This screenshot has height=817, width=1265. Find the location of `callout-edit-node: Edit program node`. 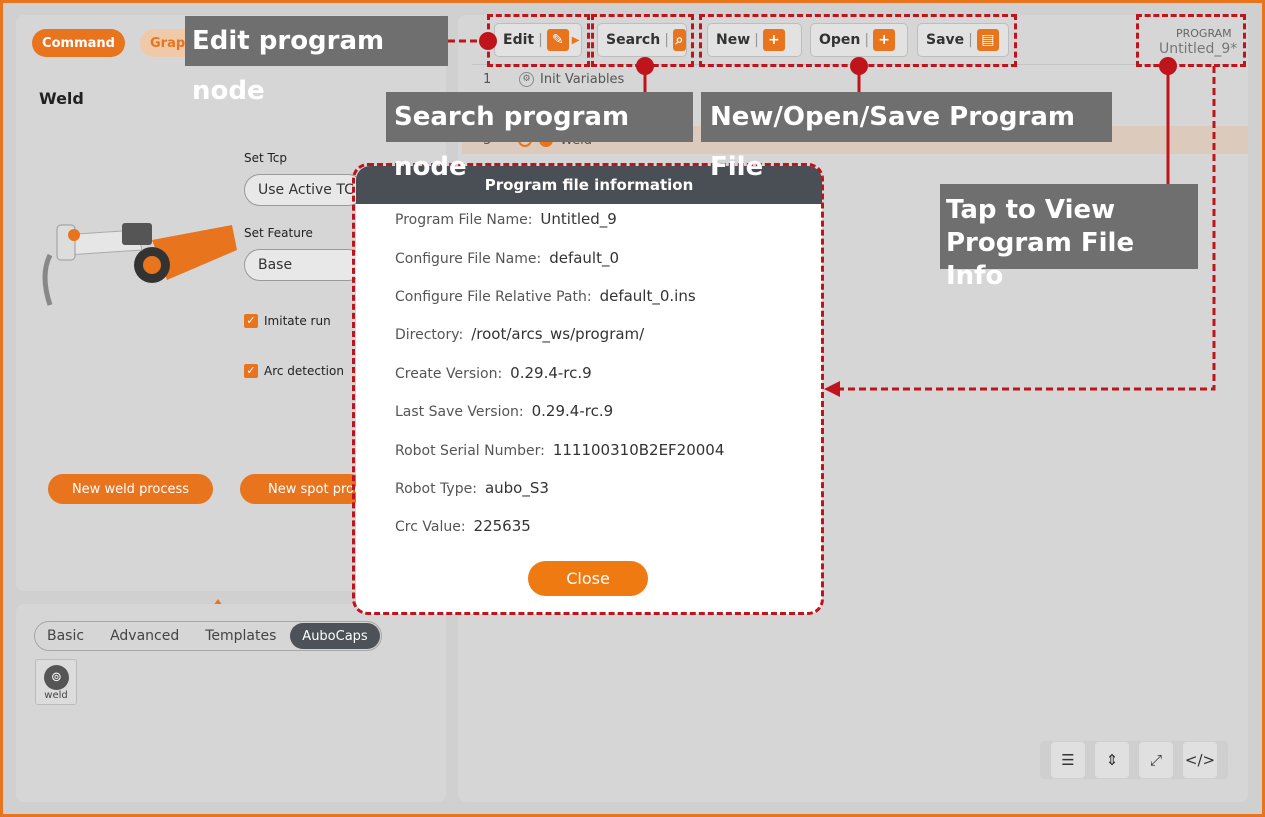

callout-edit-node: Edit program node is located at coordinates (316, 61).